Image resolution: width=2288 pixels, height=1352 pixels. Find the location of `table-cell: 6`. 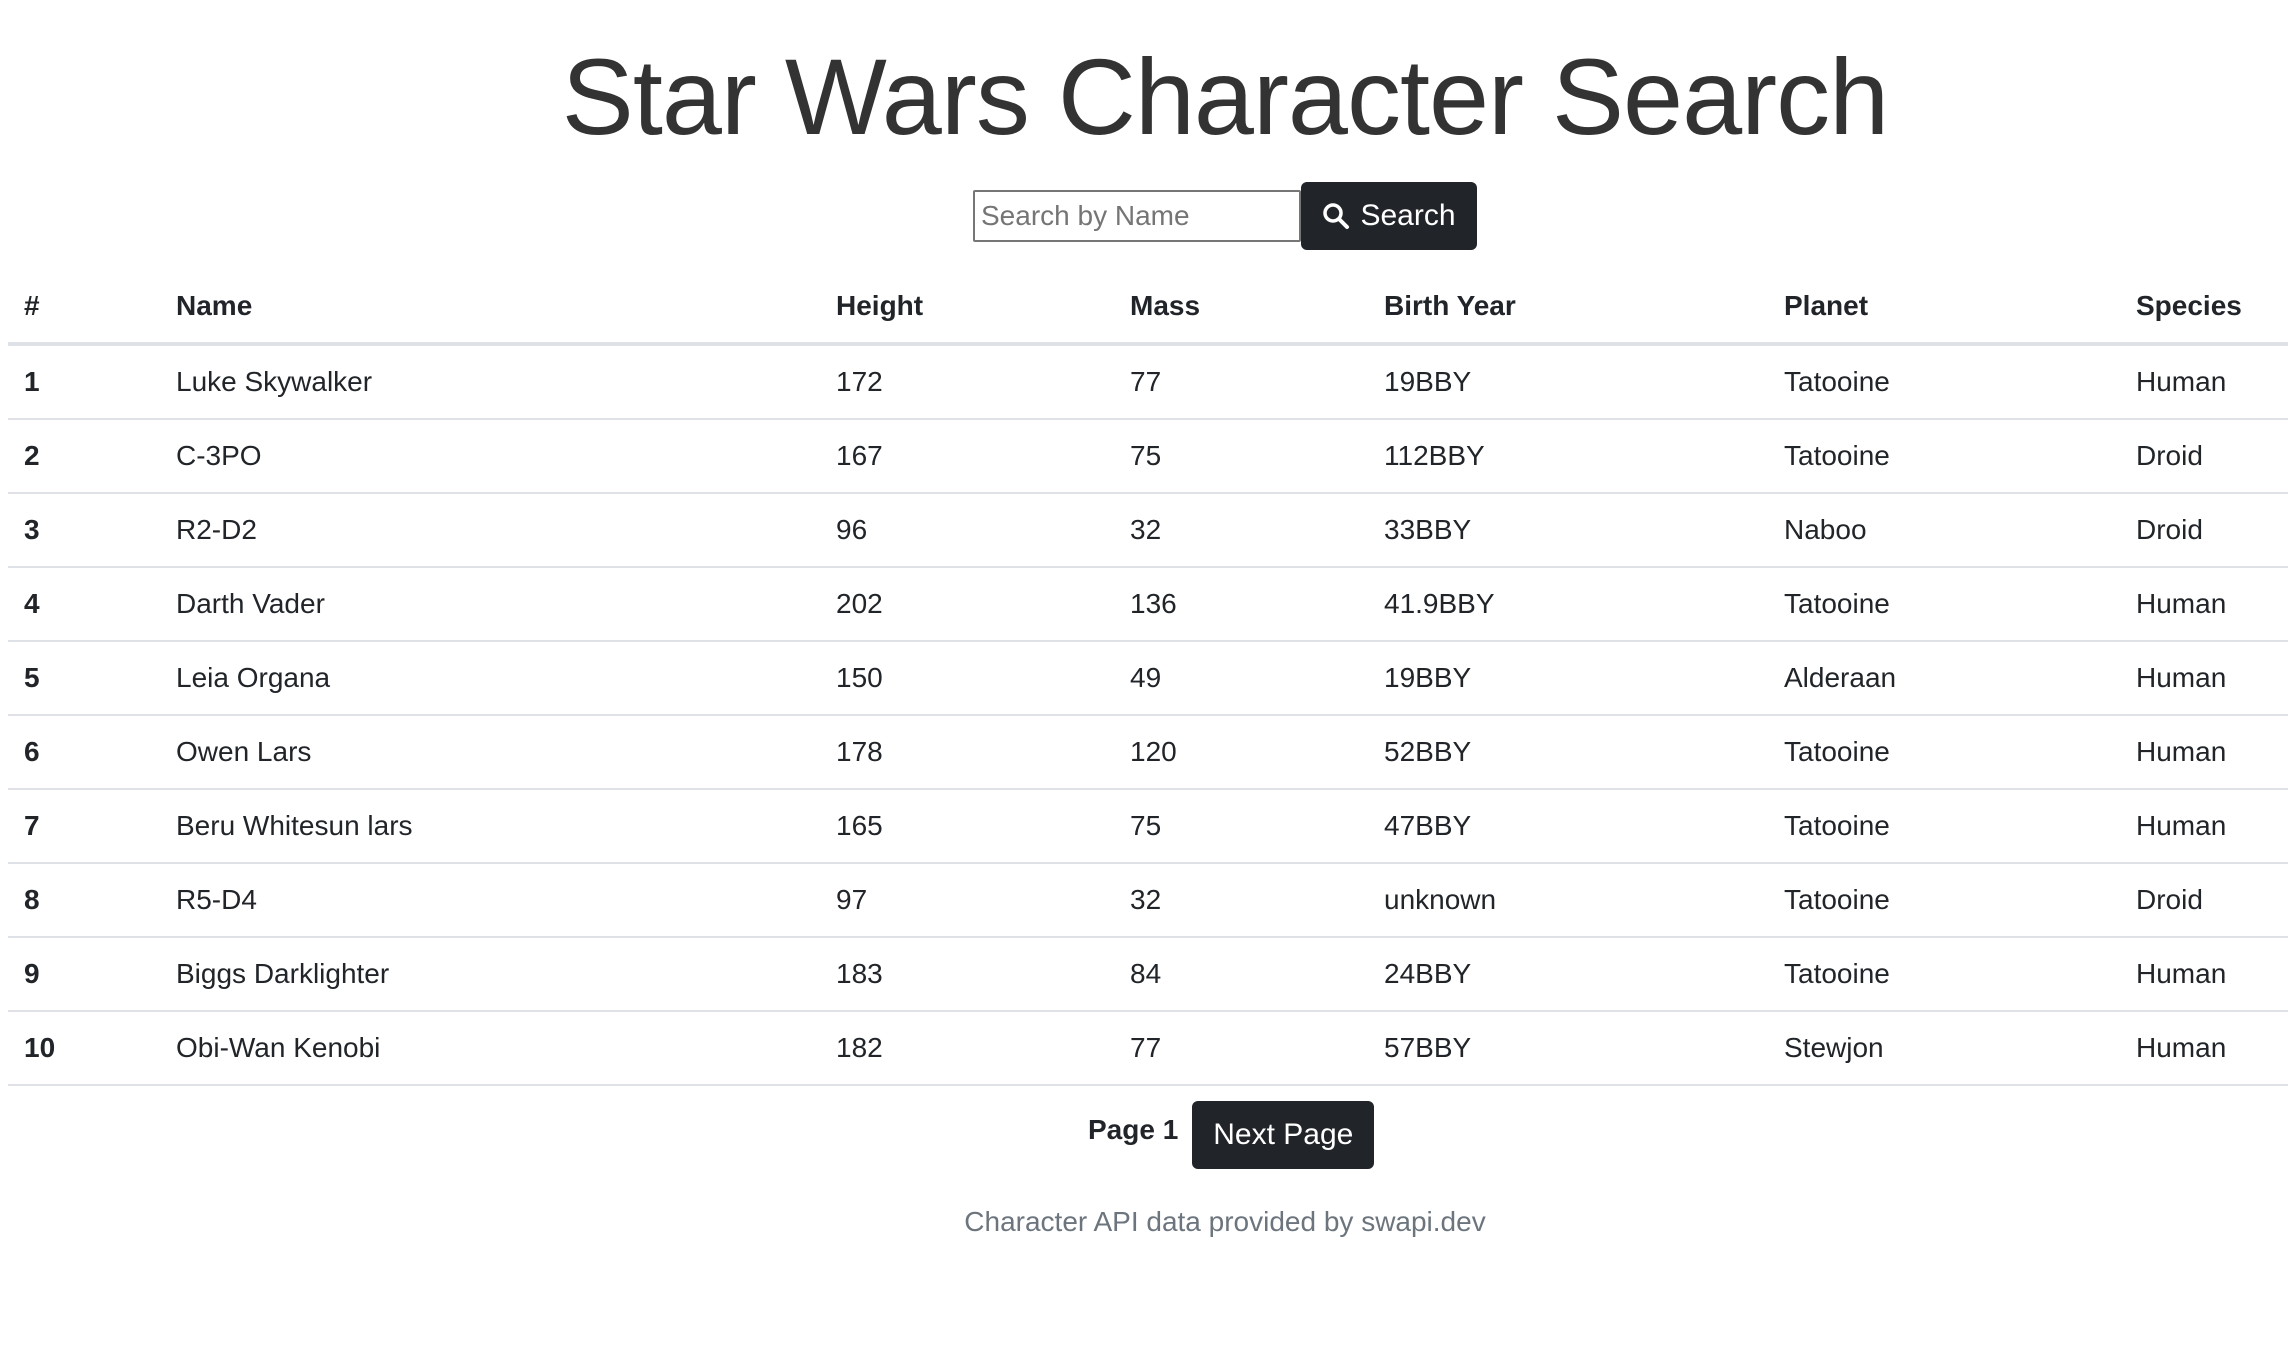

table-cell: 6 is located at coordinates (84, 752).